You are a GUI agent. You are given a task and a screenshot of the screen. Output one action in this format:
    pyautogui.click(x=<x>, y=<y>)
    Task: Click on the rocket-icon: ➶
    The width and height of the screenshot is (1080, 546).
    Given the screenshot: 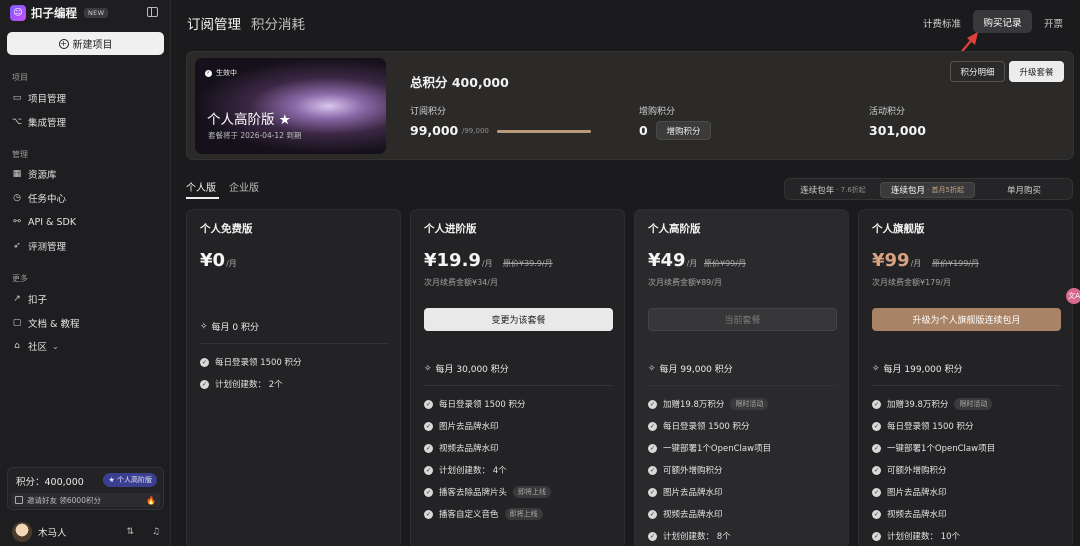 What is the action you would take?
    pyautogui.click(x=17, y=246)
    